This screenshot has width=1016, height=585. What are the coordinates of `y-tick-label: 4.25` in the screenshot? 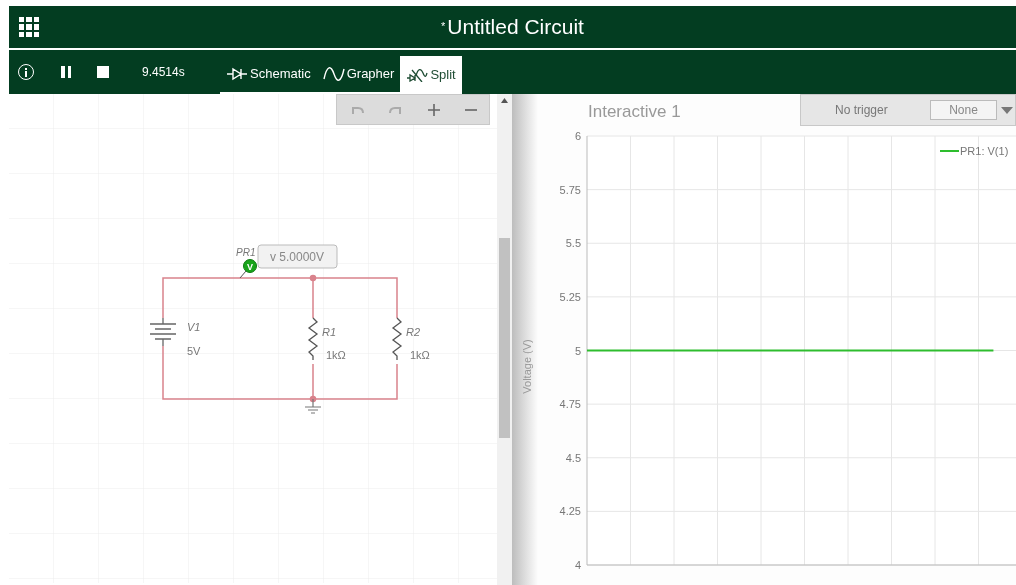 It's located at (570, 511).